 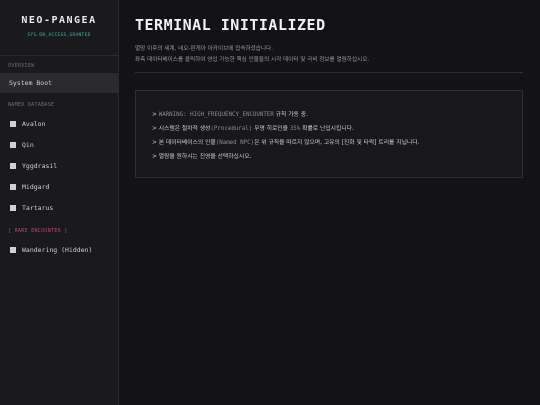 I want to click on sidebar-item-label: Tartarus, so click(x=38, y=208).